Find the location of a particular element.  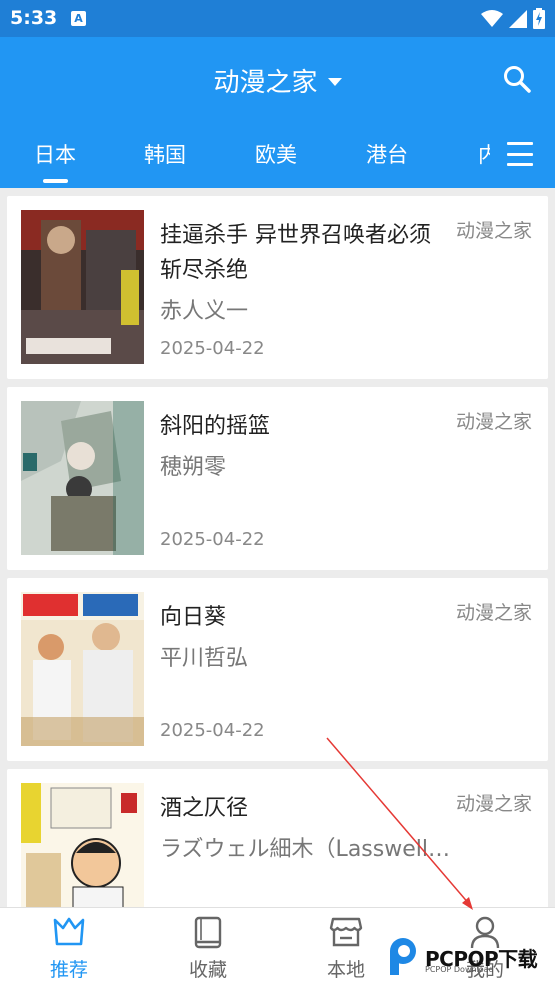

watermark-subtext: PCPOP Download is located at coordinates (459, 969).